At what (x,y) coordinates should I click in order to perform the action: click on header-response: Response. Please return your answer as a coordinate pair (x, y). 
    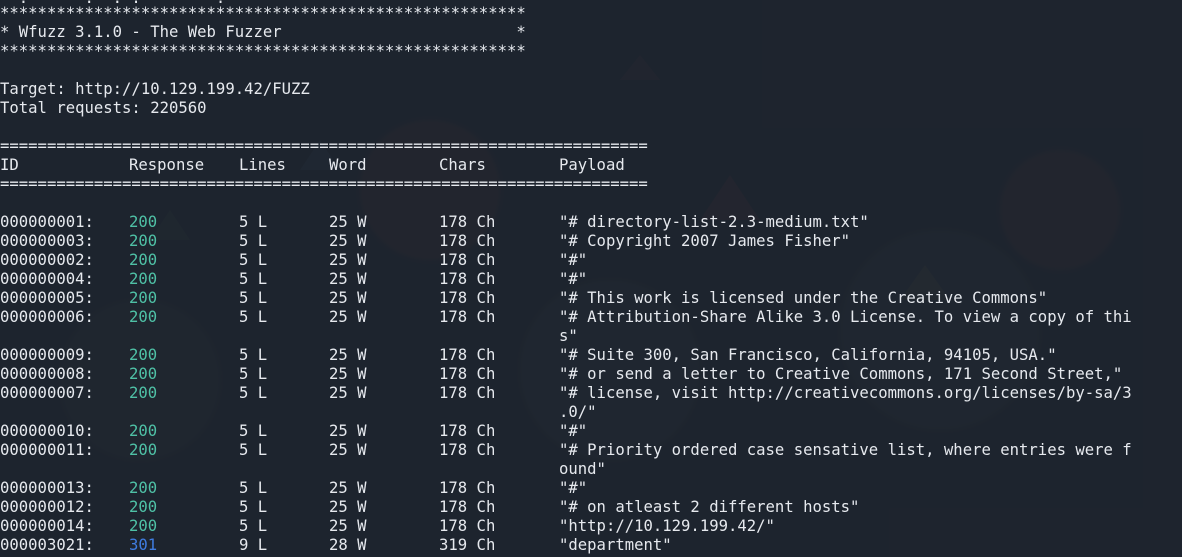
    Looking at the image, I should click on (167, 165).